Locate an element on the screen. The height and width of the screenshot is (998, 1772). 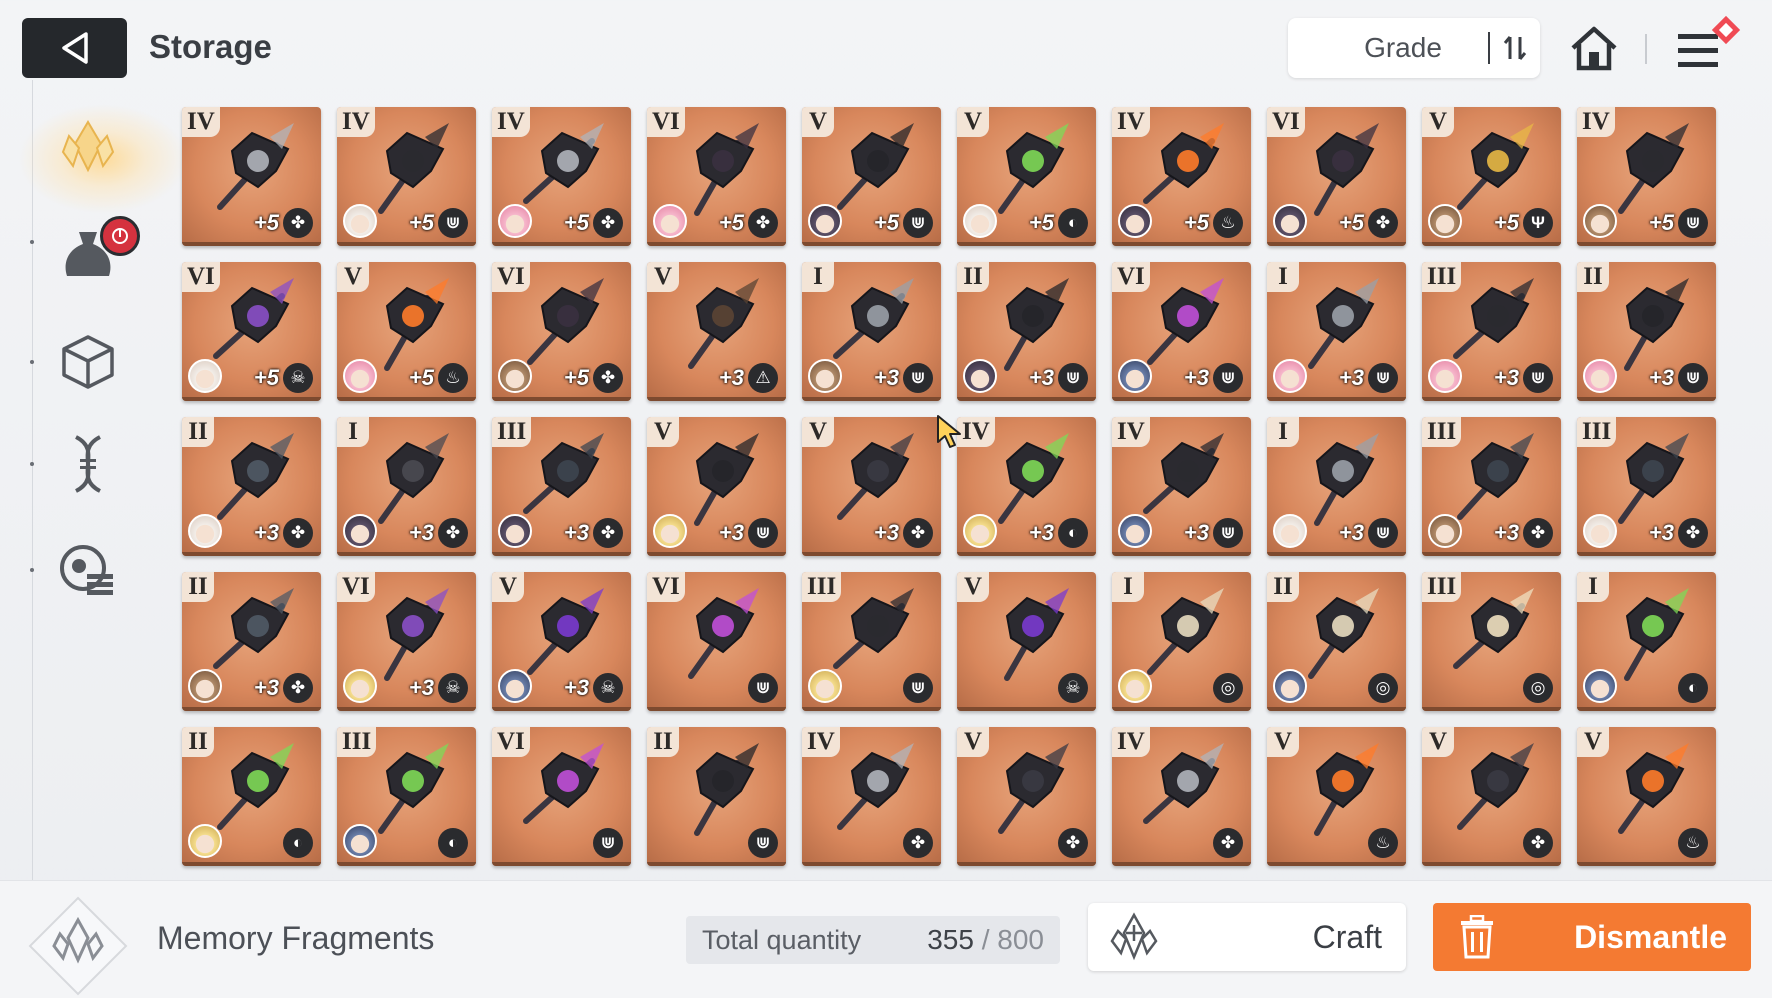
back-button is located at coordinates (74, 48).